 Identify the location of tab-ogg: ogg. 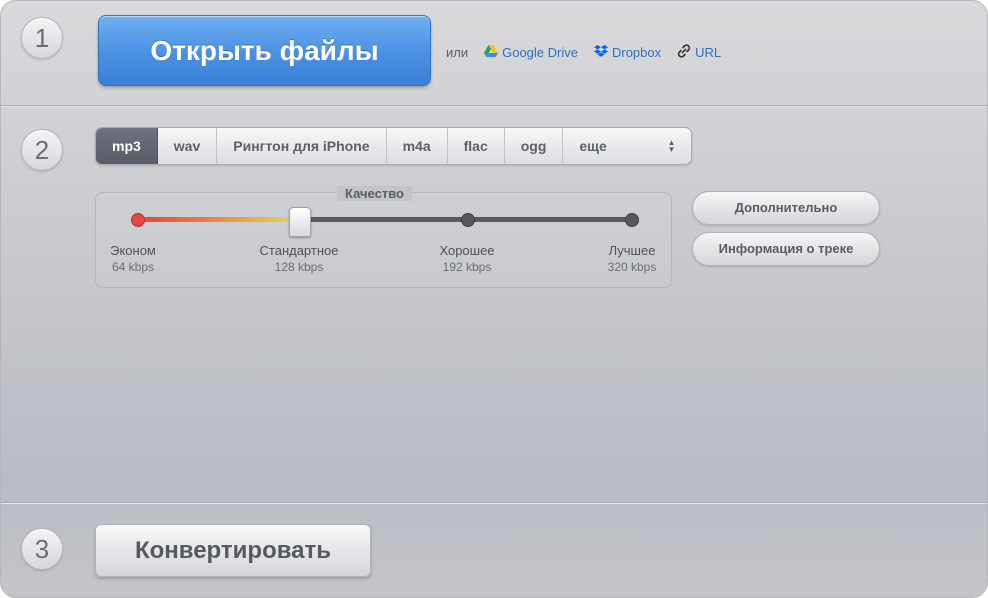
(534, 146).